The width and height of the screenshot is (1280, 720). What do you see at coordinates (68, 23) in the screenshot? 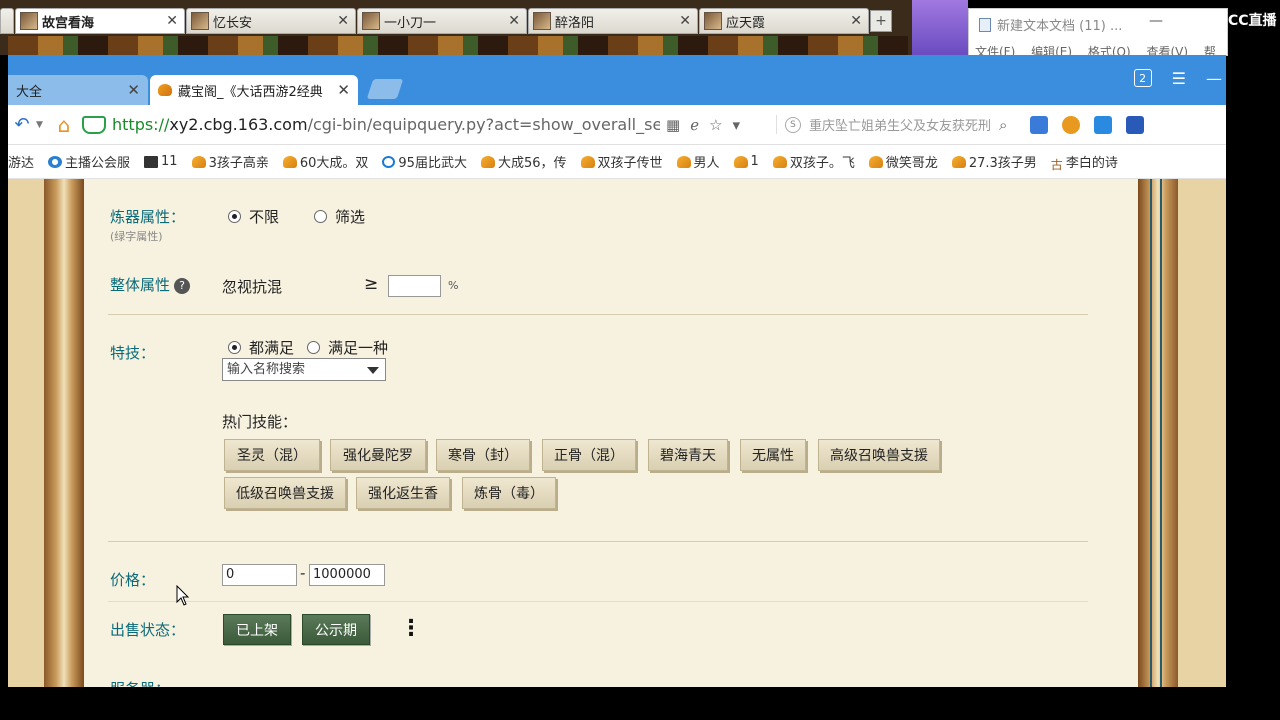
I see `game-tab-label: 故宫看海` at bounding box center [68, 23].